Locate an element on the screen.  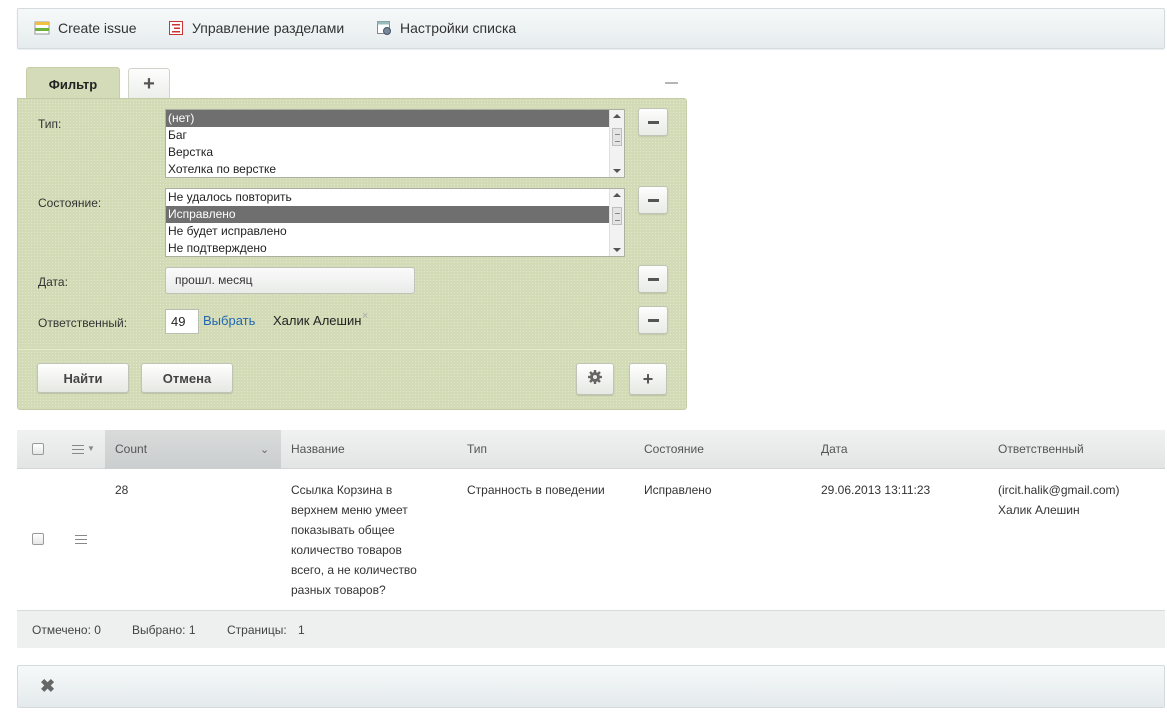
responsible-label: Ответственный: is located at coordinates (83, 323).